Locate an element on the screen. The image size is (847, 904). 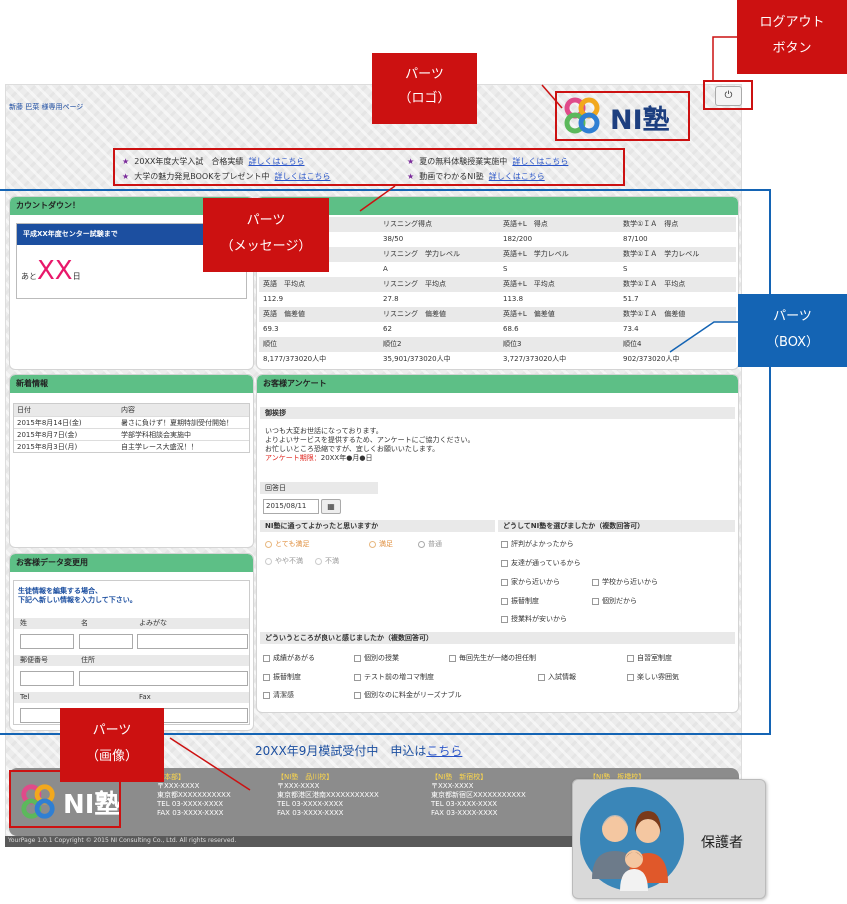
annotation-text: ログアウト is located at coordinates (792, 22).